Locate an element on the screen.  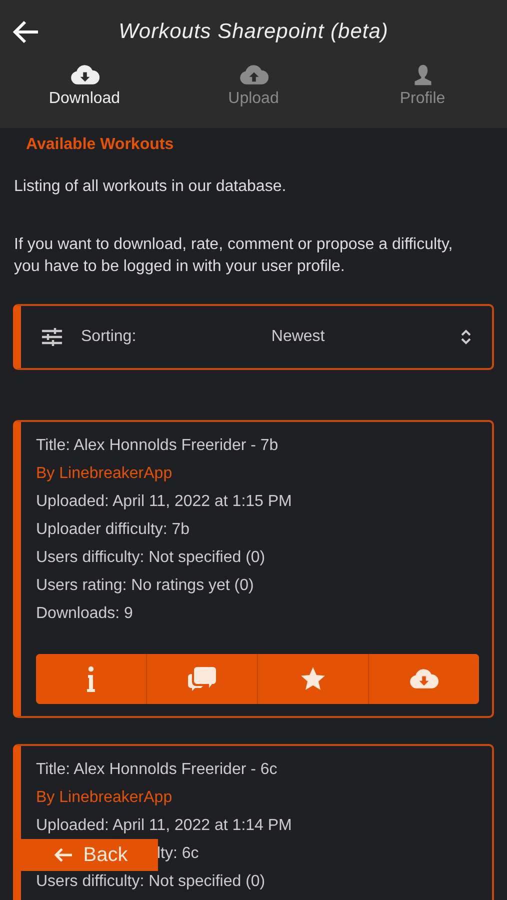
workout-detail: Title: Alex Honnolds Freerider - 6c is located at coordinates (157, 770).